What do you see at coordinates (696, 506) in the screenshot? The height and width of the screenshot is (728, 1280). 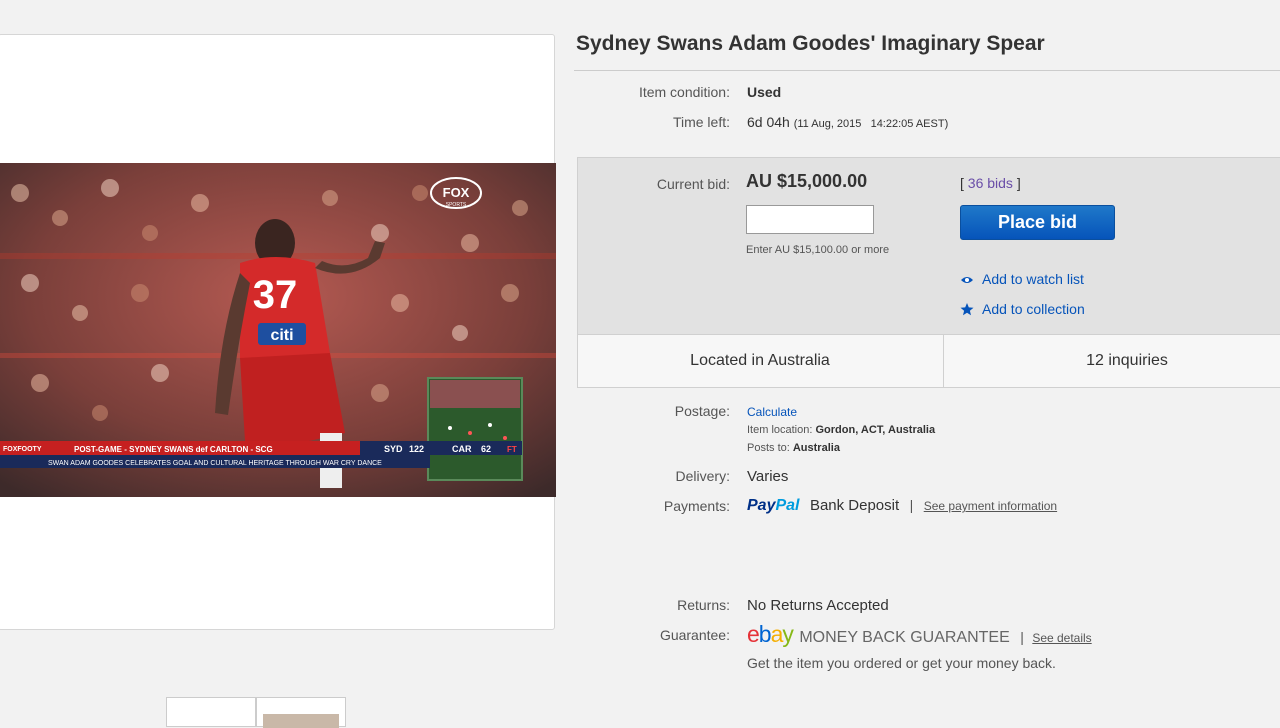 I see `payments-label: Payments:` at bounding box center [696, 506].